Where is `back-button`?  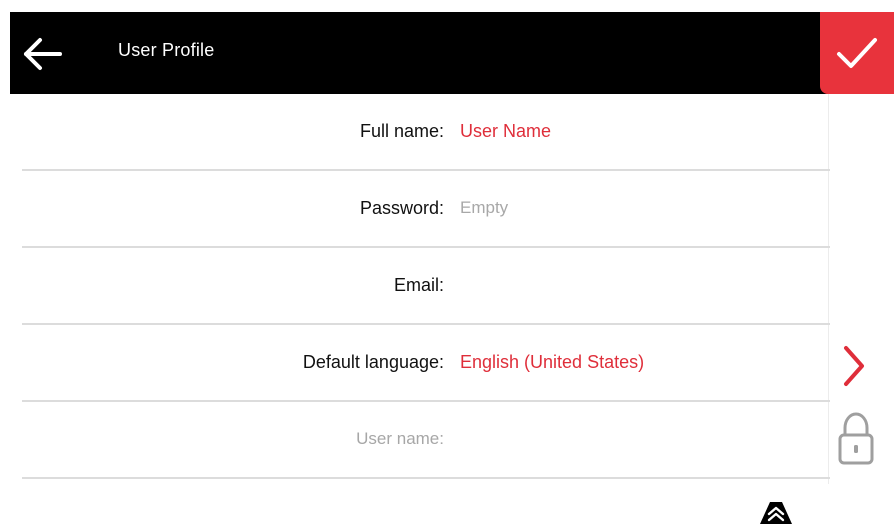
back-button is located at coordinates (42, 54).